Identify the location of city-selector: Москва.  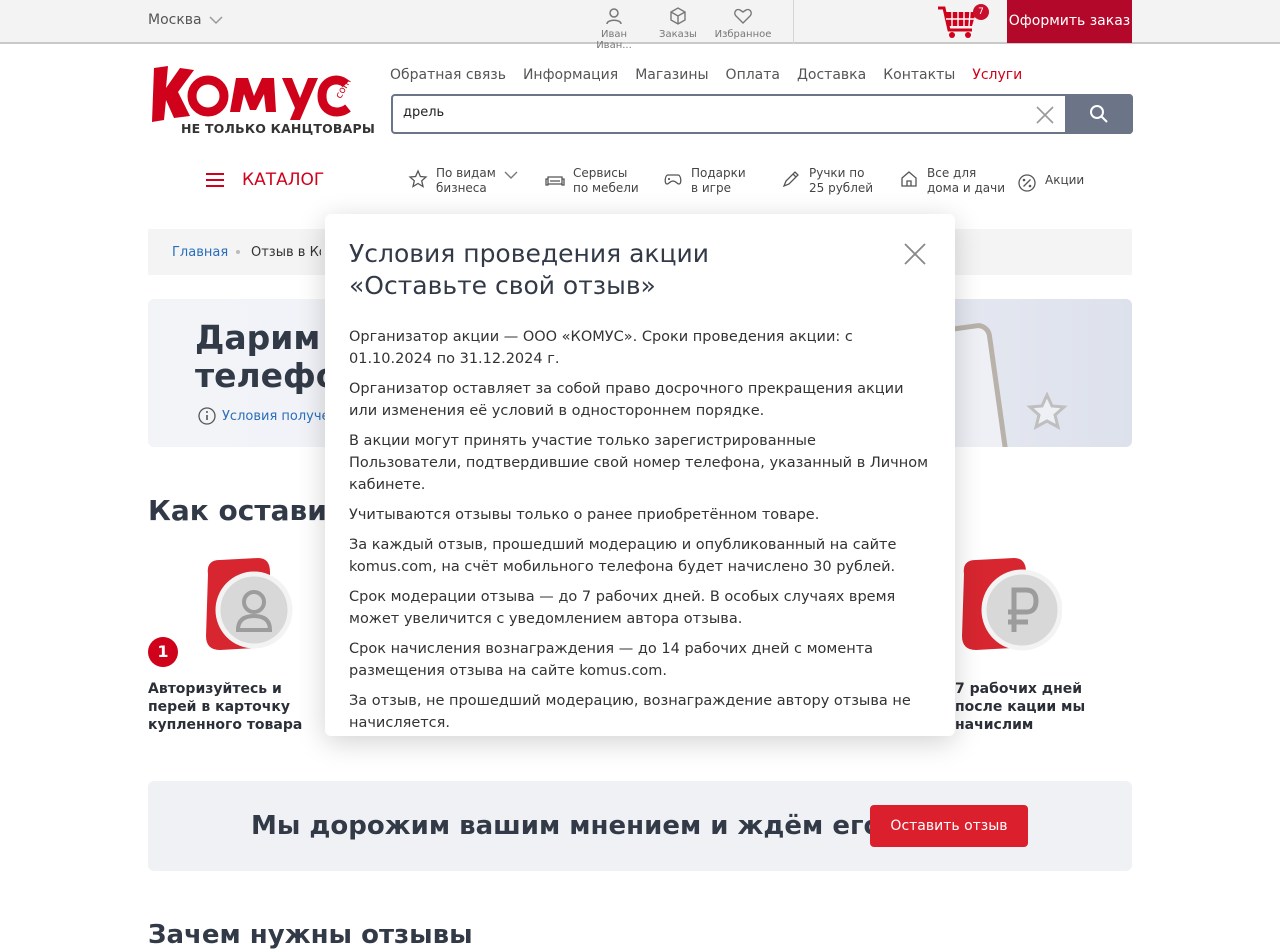
(186, 20).